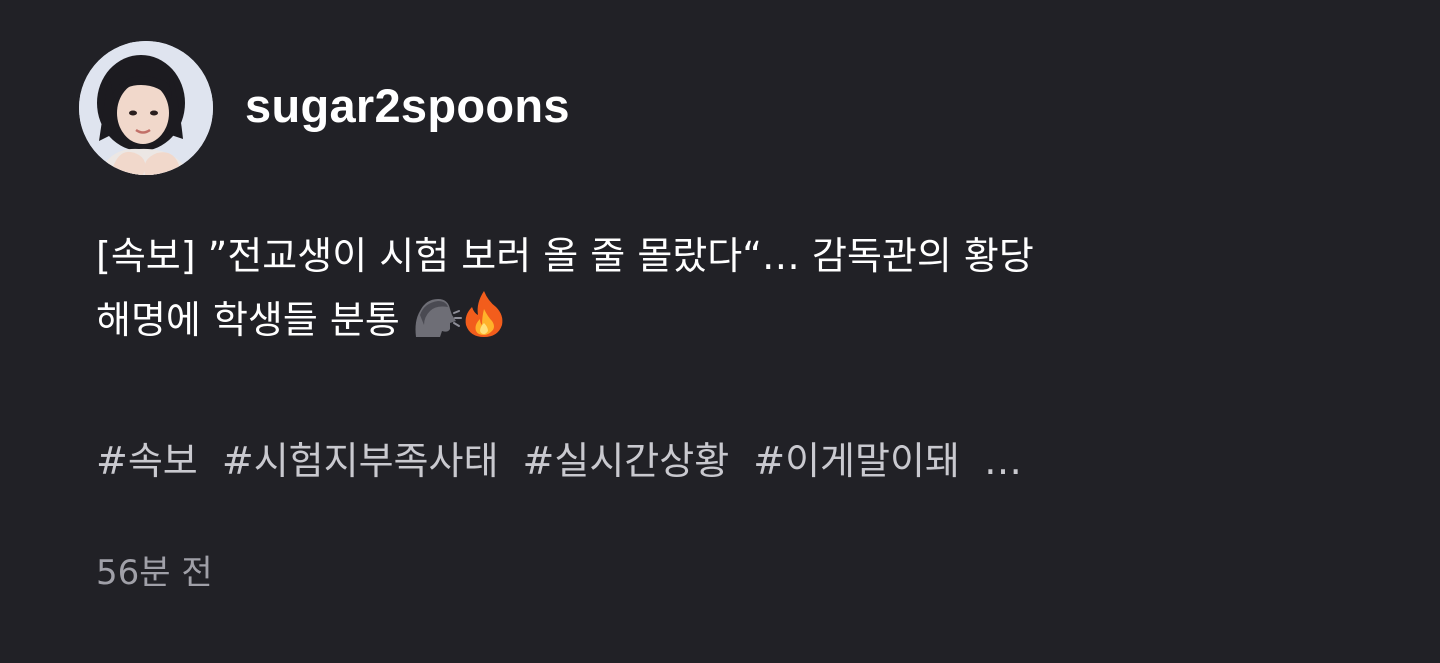 This screenshot has height=663, width=1440. I want to click on hashtag-link: #실시간상황, so click(626, 461).